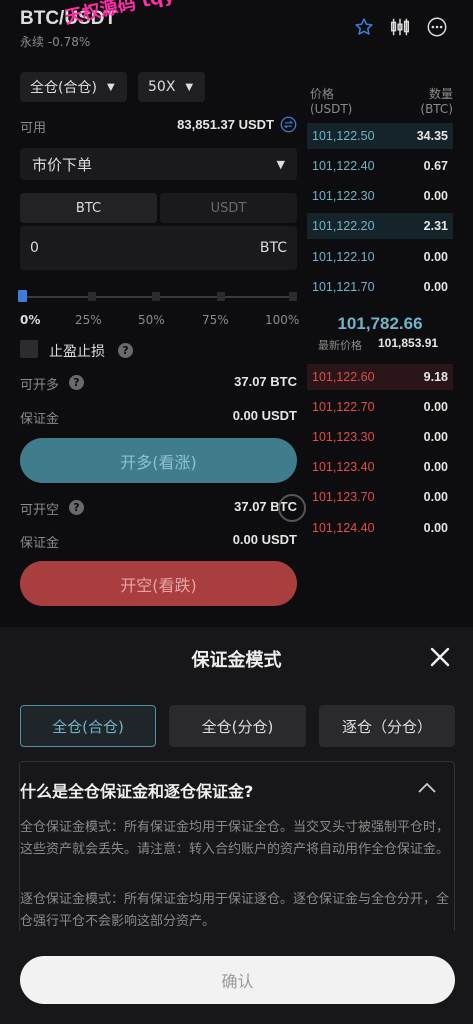 This screenshot has height=1024, width=473. Describe the element at coordinates (282, 320) in the screenshot. I see `slider-mark-100: 100%` at that location.